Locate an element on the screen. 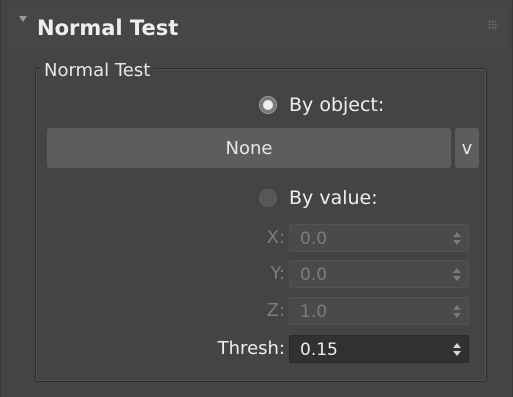  thresh-spinner-row: Thresh: 0.15 is located at coordinates (336, 349).